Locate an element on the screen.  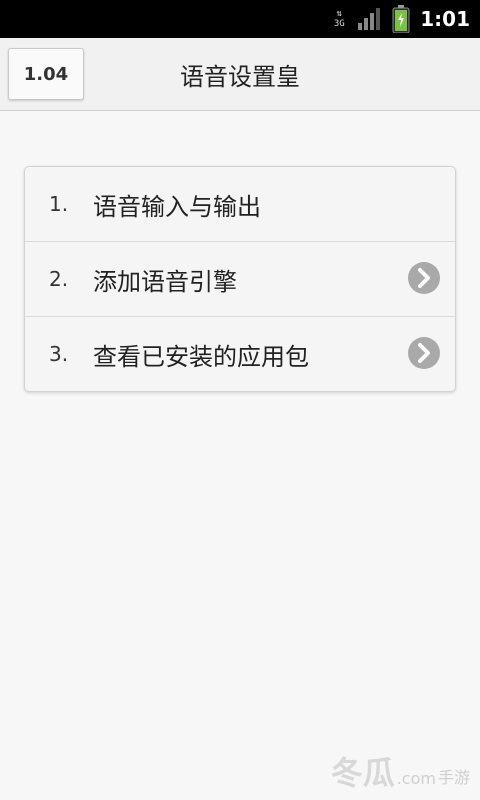
menu-item-installed-packages: 3. 查看已安装的应用包 is located at coordinates (240, 354).